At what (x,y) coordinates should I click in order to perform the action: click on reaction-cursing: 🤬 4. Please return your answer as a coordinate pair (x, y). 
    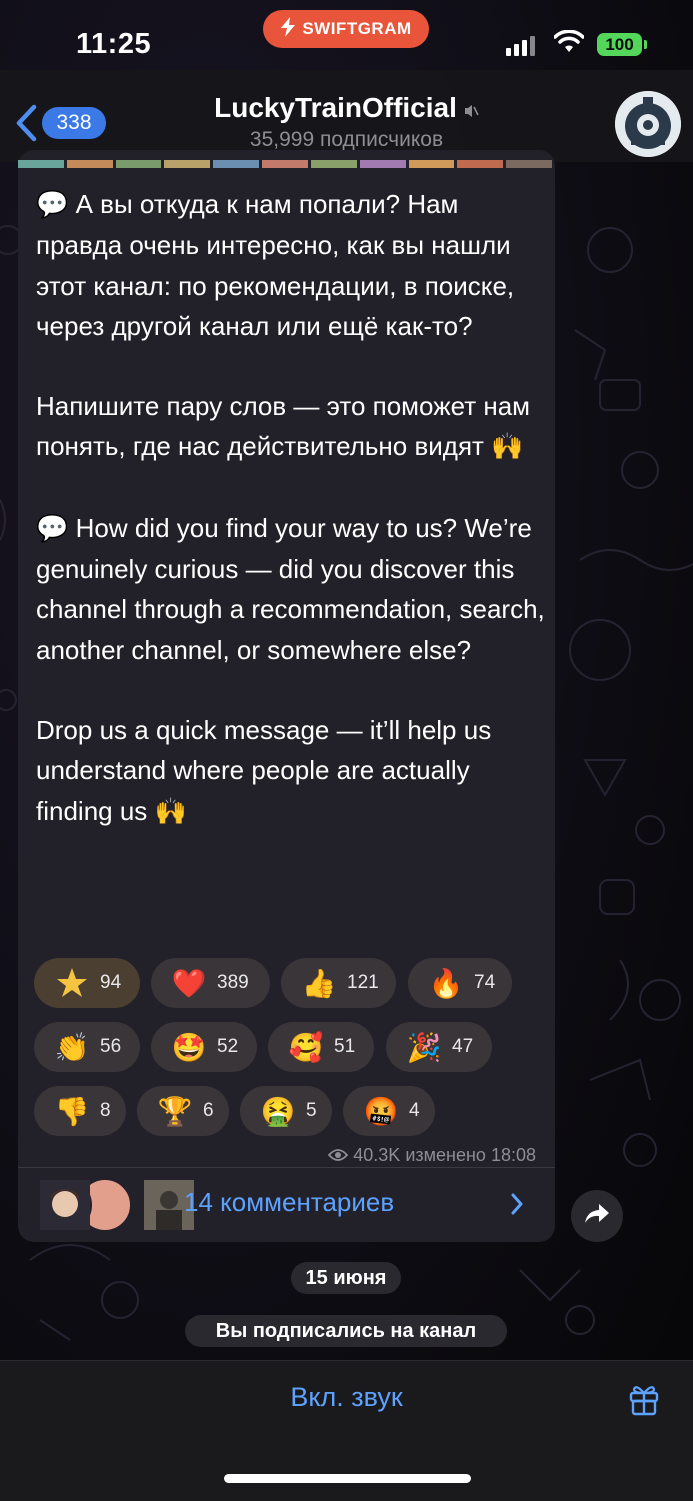
    Looking at the image, I should click on (389, 1111).